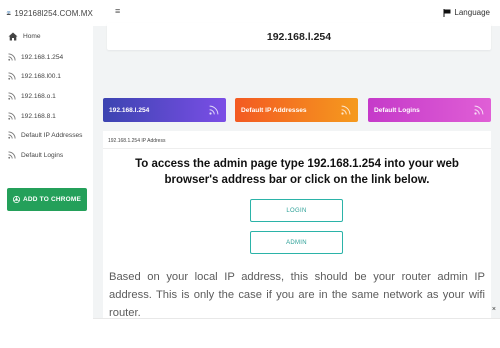 The height and width of the screenshot is (348, 500). I want to click on sidebar-item-192-168-o-1: 192.168.o.1, so click(32, 96).